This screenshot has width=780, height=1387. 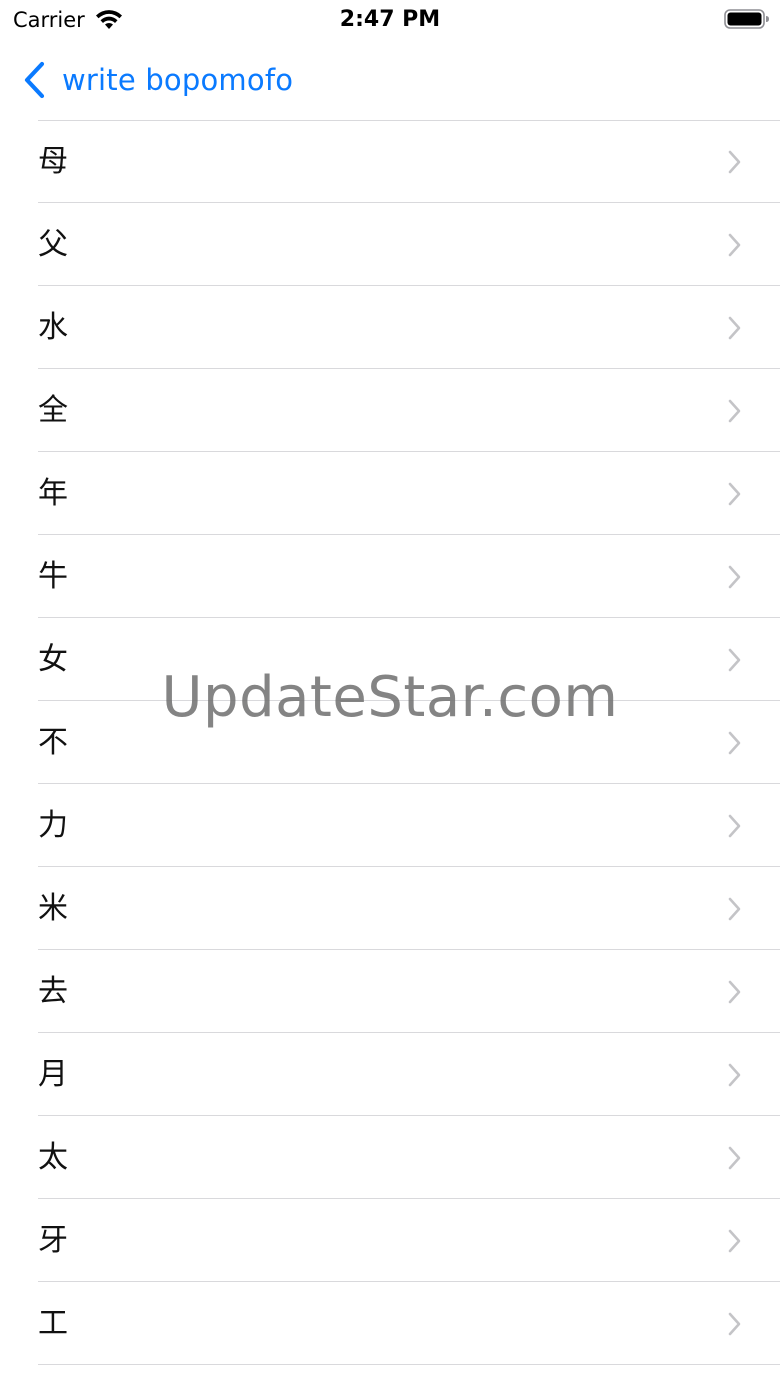 I want to click on list-item: 母, so click(x=390, y=161).